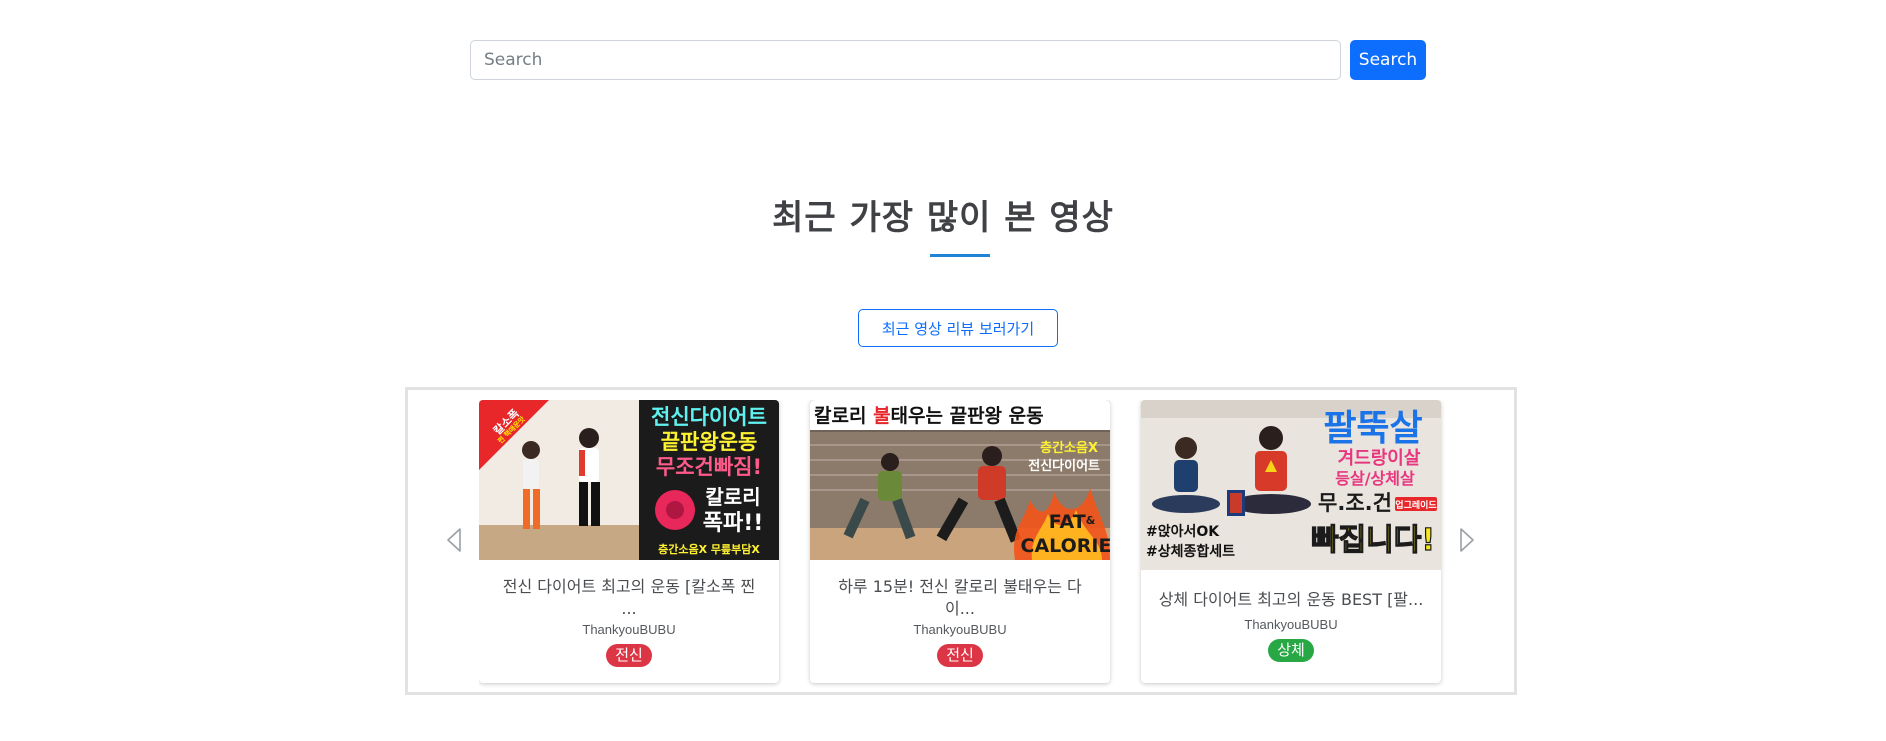 The image size is (1886, 741). What do you see at coordinates (709, 549) in the screenshot?
I see `thumb-line: 층간소음X 무릎부담X` at bounding box center [709, 549].